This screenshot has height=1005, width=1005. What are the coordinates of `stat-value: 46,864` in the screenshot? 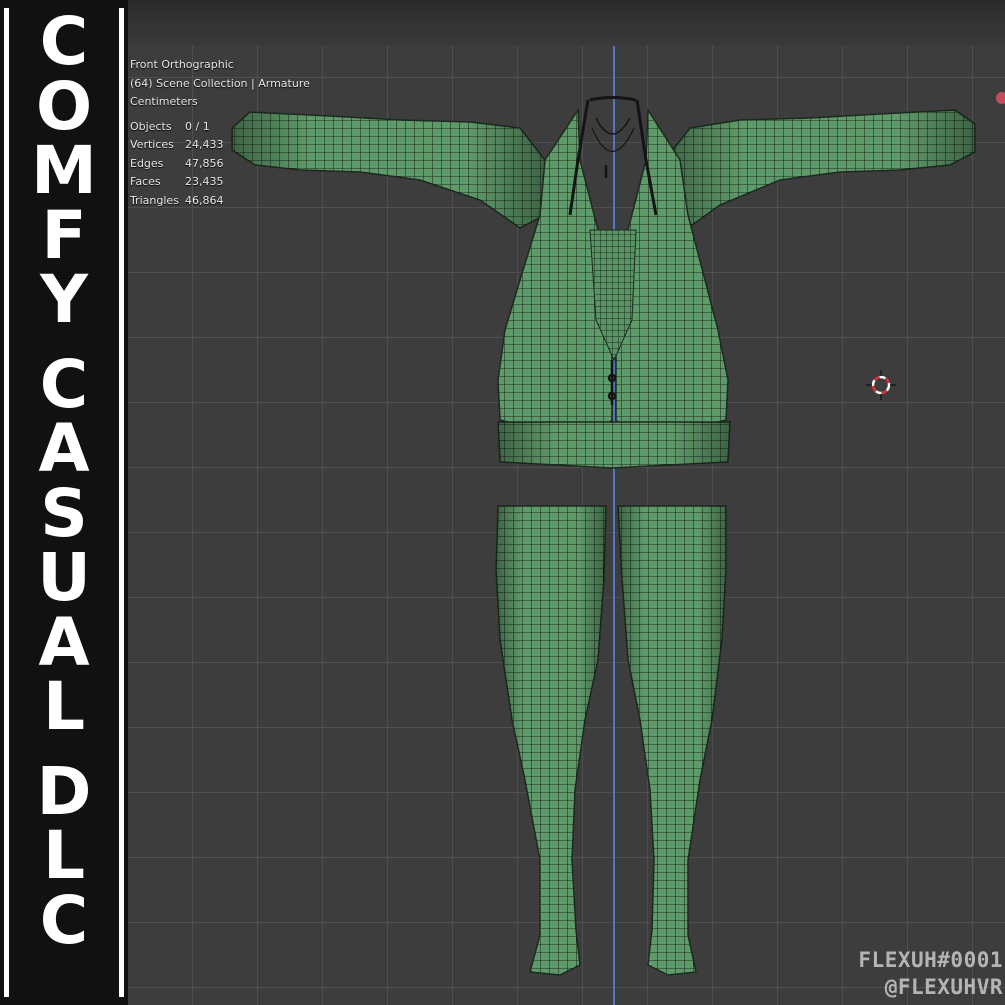 It's located at (204, 200).